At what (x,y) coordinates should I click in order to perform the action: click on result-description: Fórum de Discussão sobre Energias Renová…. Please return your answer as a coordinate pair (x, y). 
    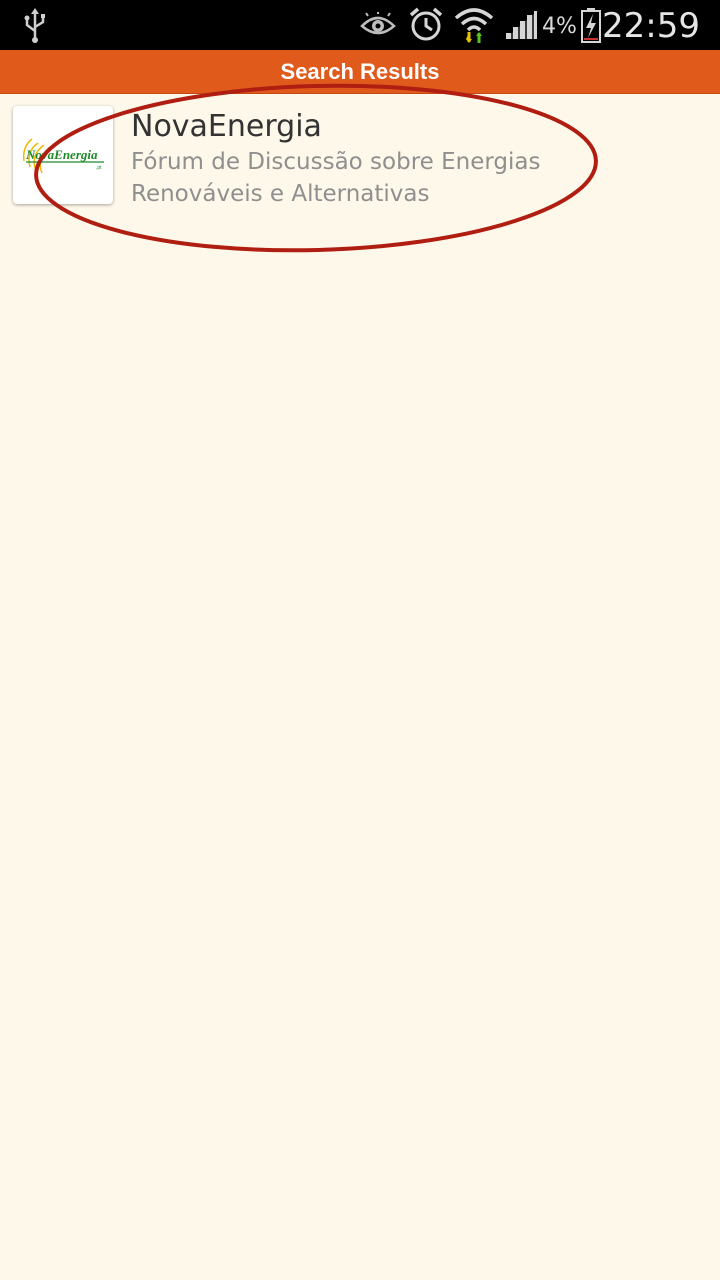
    Looking at the image, I should click on (336, 178).